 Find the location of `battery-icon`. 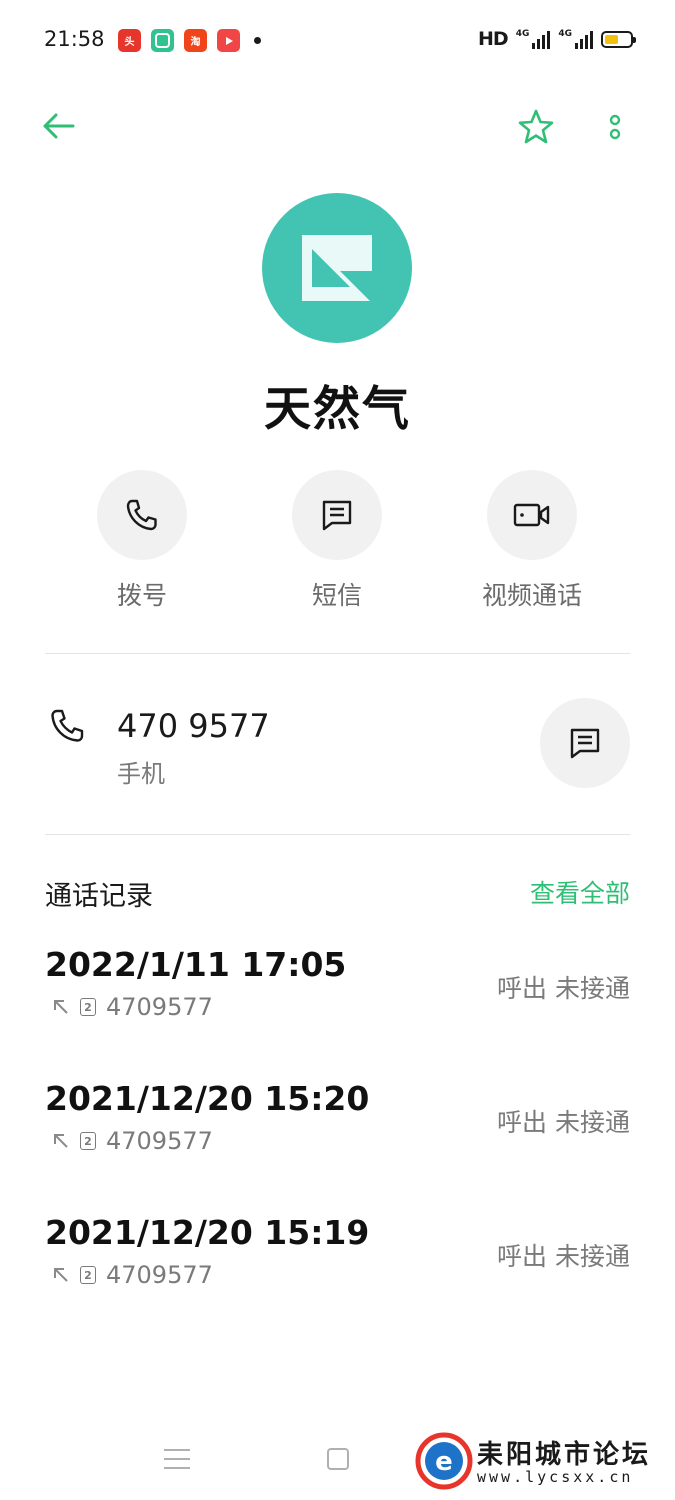

battery-icon is located at coordinates (618, 39).